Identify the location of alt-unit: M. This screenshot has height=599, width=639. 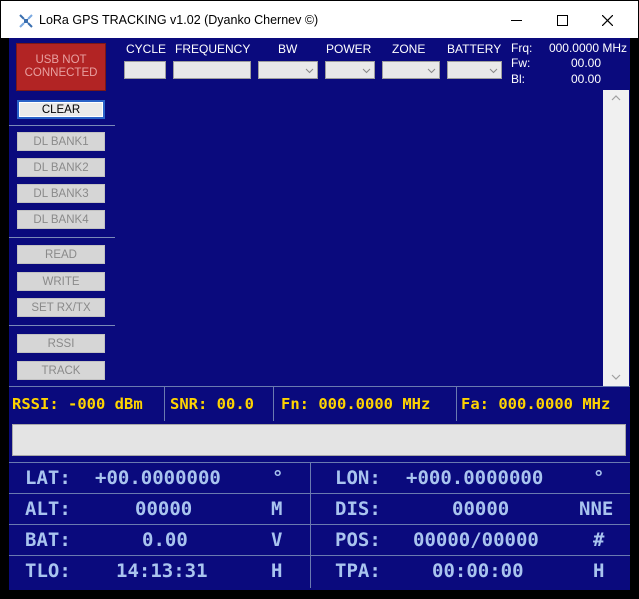
(277, 509).